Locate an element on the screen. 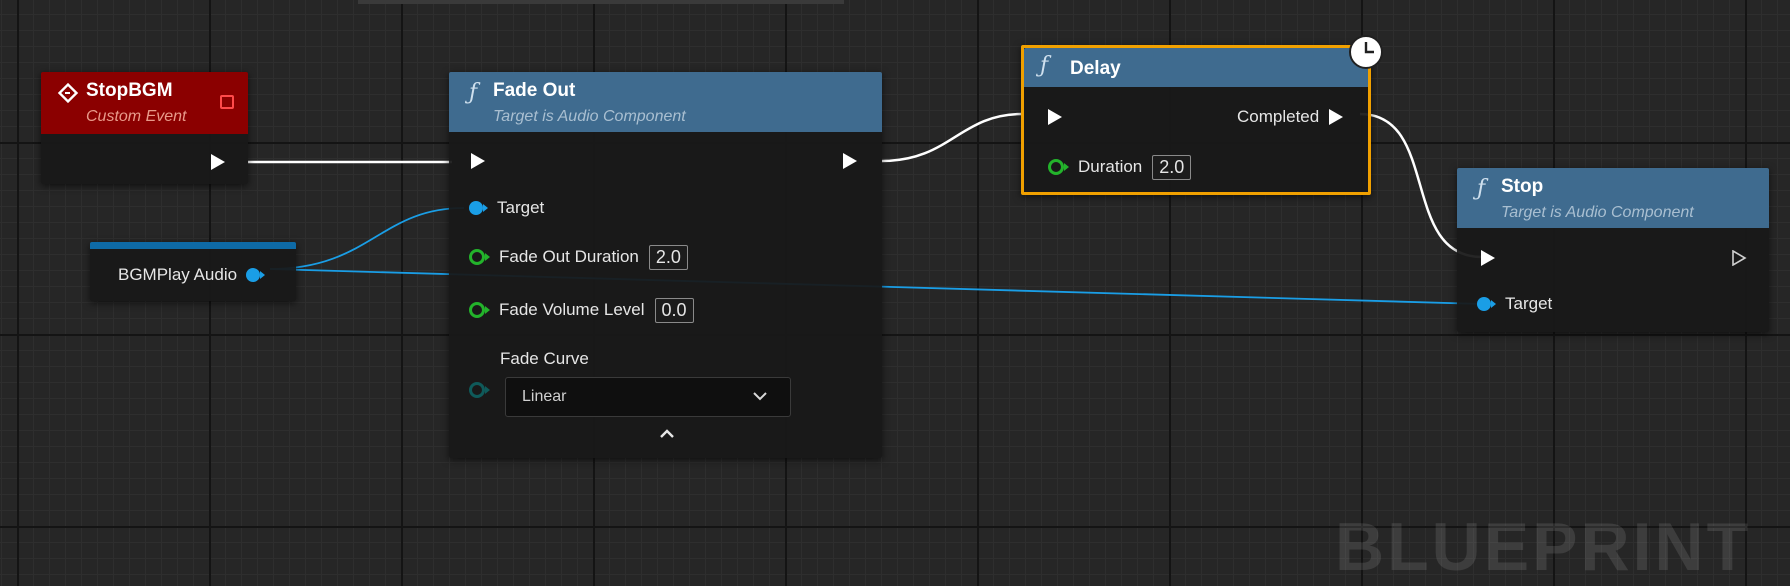 Image resolution: width=1790 pixels, height=586 pixels. fade-curve-dropdown: Linear is located at coordinates (648, 397).